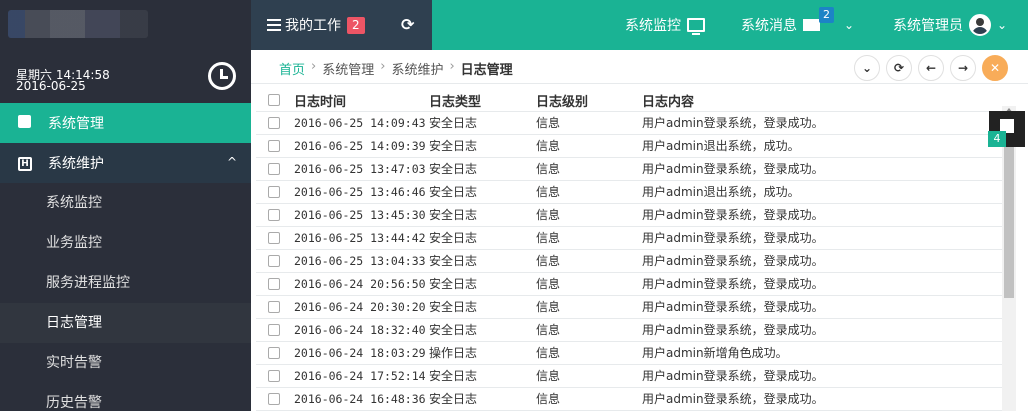  I want to click on sidebar-item-system-management: 系统管理, so click(125, 123).